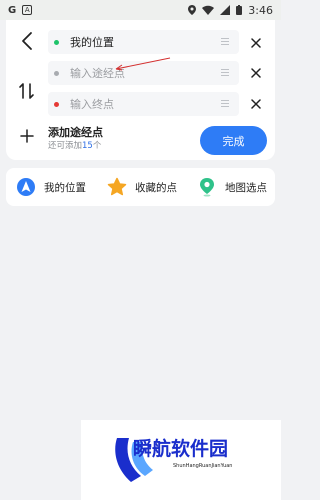 The height and width of the screenshot is (500, 320). What do you see at coordinates (92, 104) in the screenshot?
I see `destination-placeholder: 输入终点` at bounding box center [92, 104].